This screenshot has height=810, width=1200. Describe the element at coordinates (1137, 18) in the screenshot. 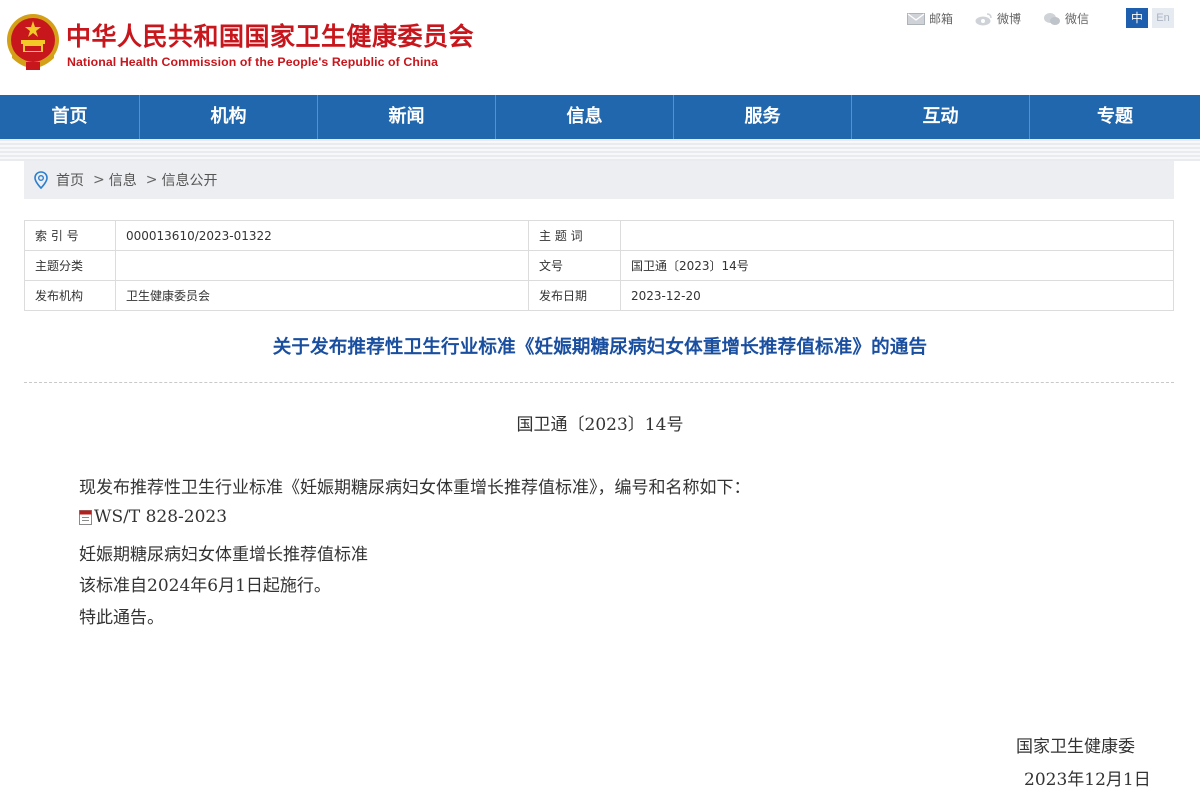

I see `lang-chinese-button: 中` at that location.